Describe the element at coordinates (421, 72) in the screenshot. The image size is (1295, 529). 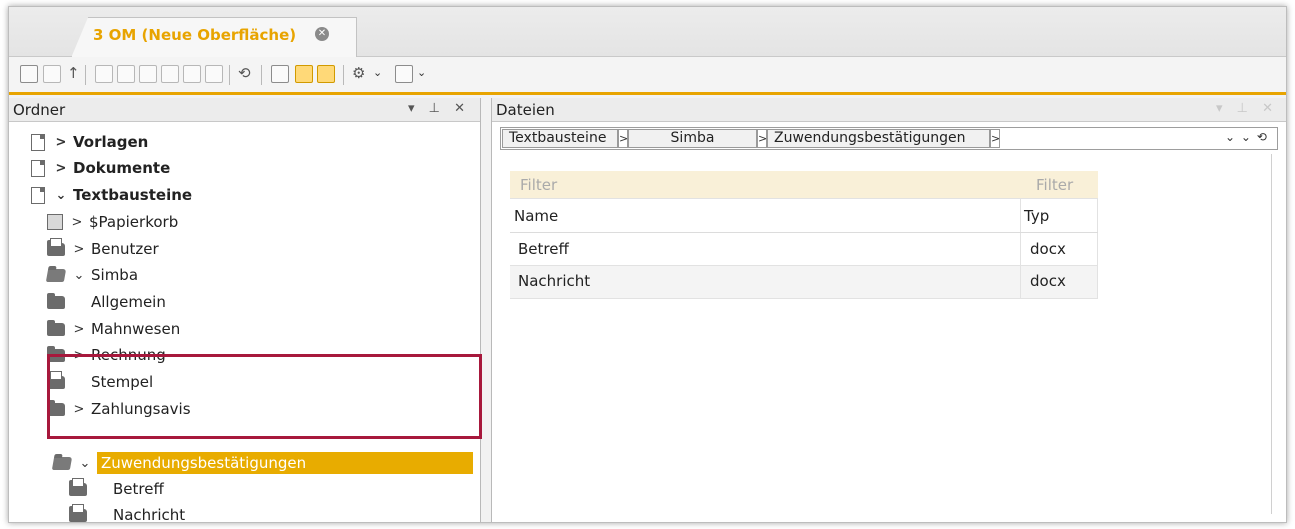
I see `display-dropdown-icon: ⌄` at that location.